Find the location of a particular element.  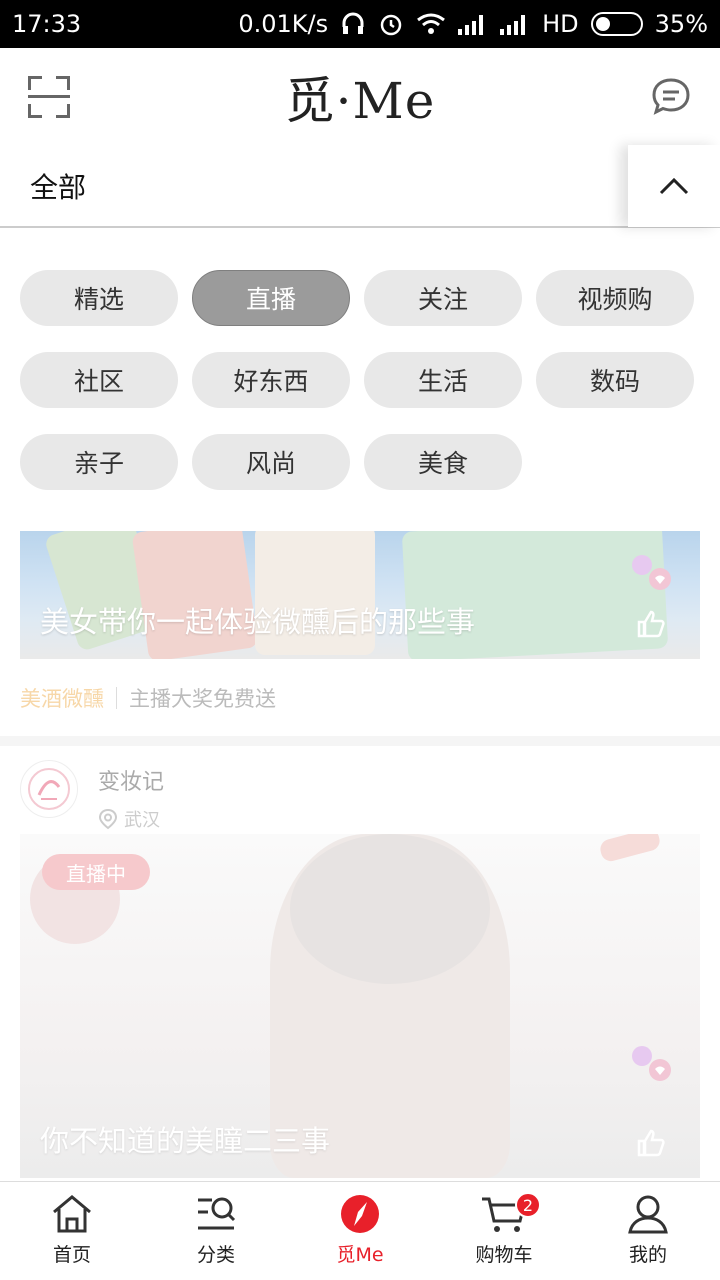

message-icon is located at coordinates (671, 97).